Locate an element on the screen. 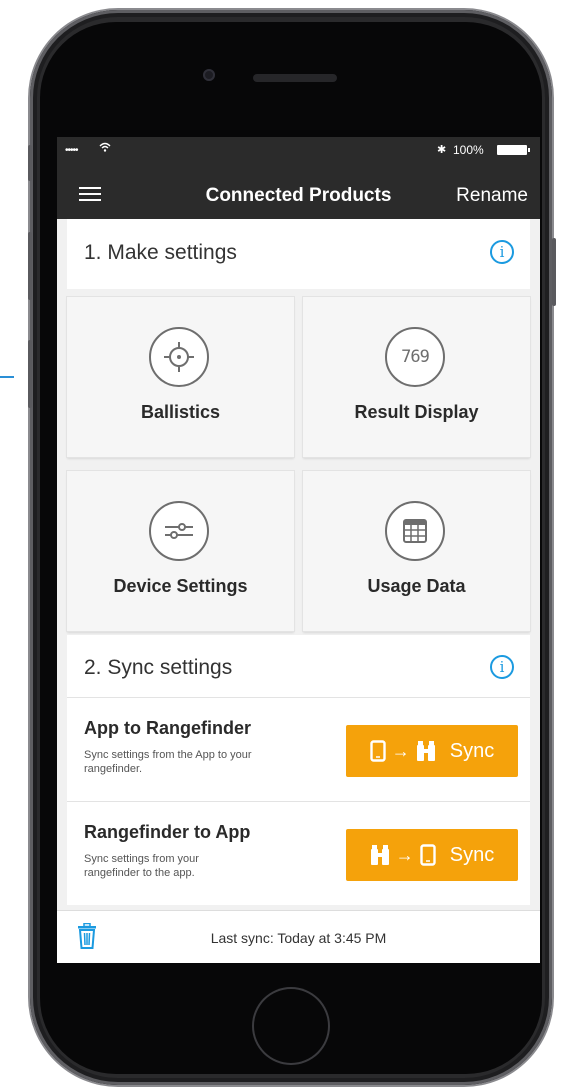 This screenshot has width=569, height=1091. navigation-bar: Connected Products Rename is located at coordinates (298, 191).